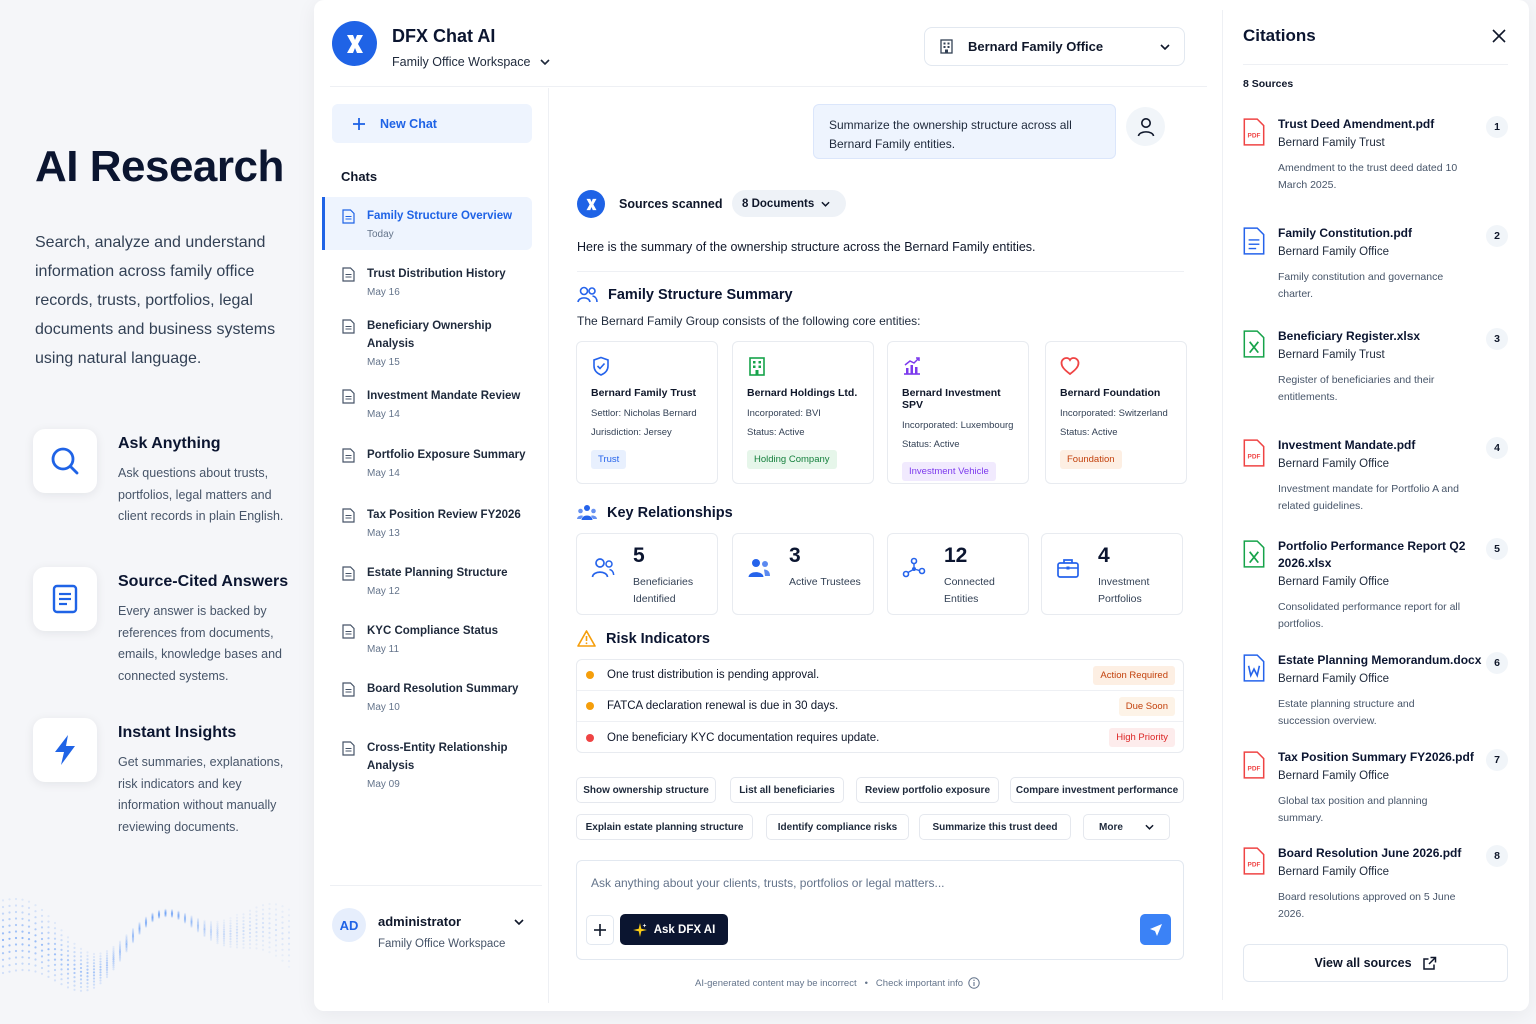 The width and height of the screenshot is (1536, 1024). I want to click on suggestion-label: Compare investment performance, so click(1097, 790).